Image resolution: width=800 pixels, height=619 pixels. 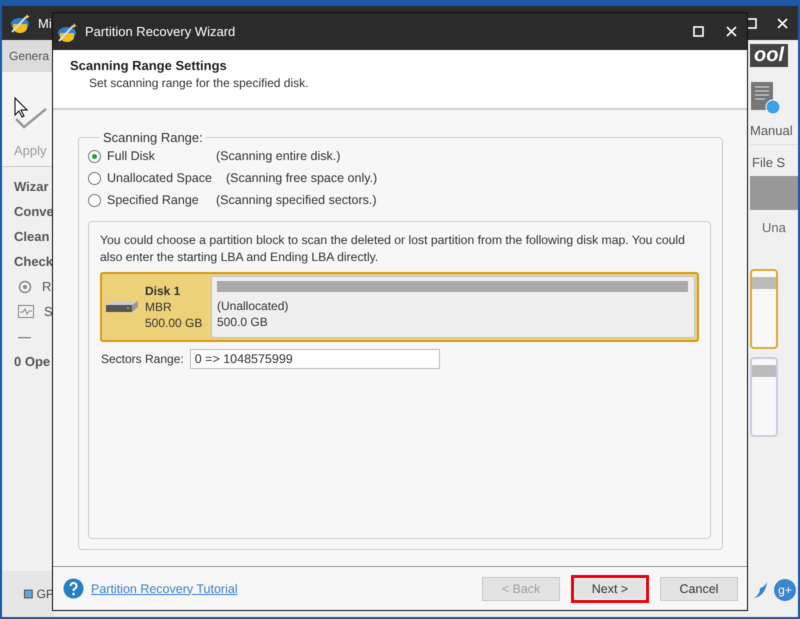 I want to click on dialog-title: Partition Recovery Wizard, so click(x=160, y=31).